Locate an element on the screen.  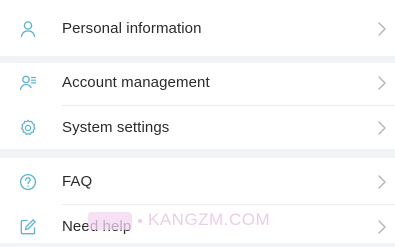
user-list-icon is located at coordinates (28, 83).